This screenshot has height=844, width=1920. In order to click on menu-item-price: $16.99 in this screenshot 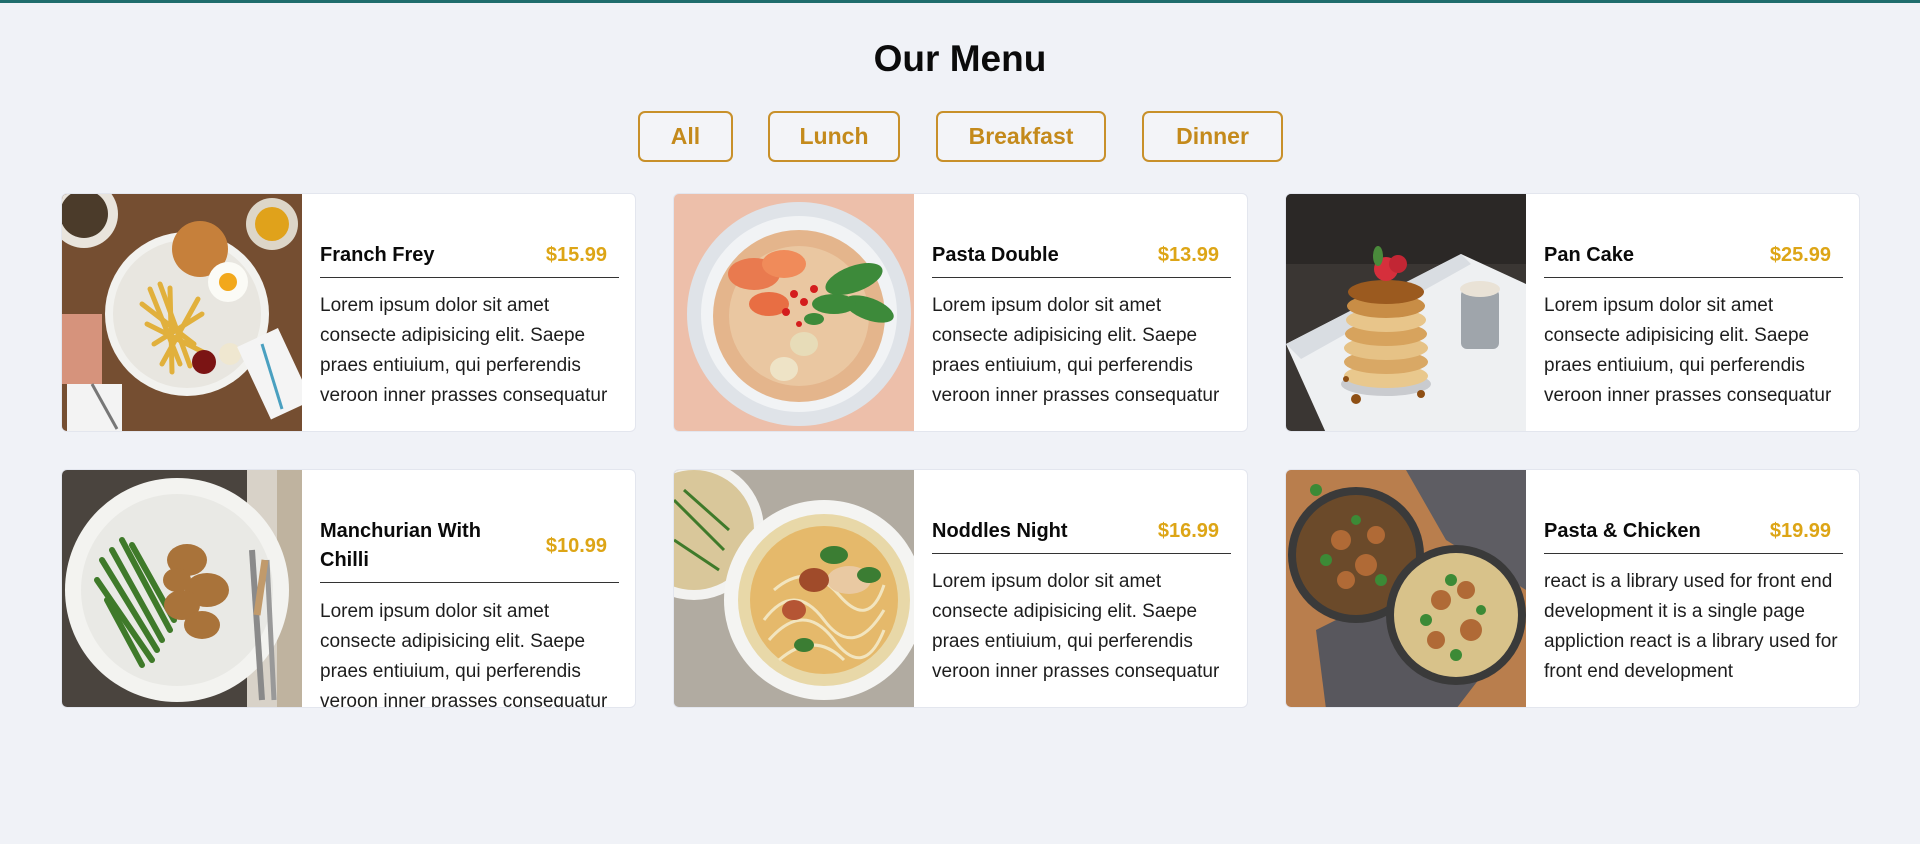, I will do `click(1188, 531)`.